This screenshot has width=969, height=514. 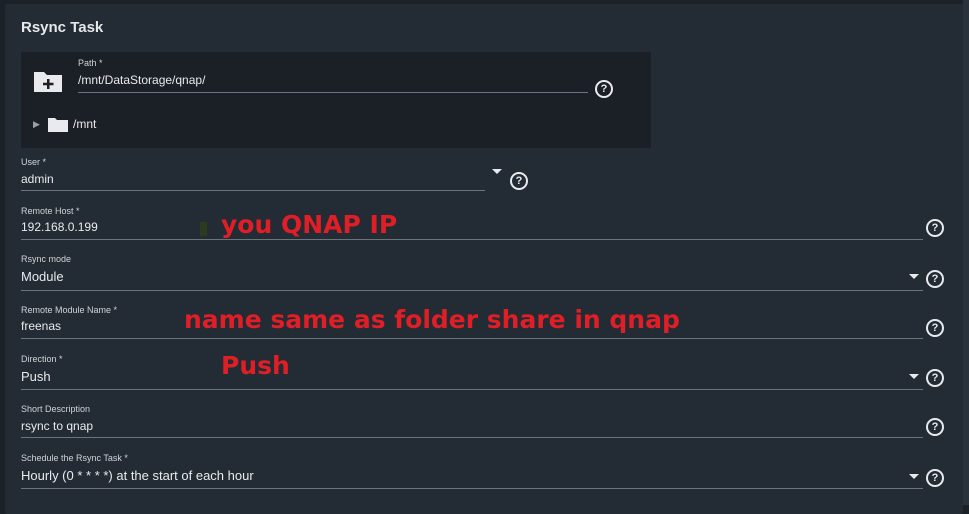 What do you see at coordinates (497, 171) in the screenshot?
I see `user-dropdown-icon` at bounding box center [497, 171].